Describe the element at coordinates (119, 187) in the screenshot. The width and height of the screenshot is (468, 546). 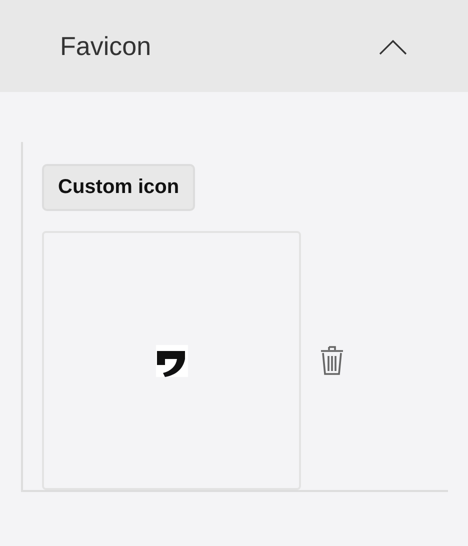
I see `custom-icon-button: Custom icon` at that location.